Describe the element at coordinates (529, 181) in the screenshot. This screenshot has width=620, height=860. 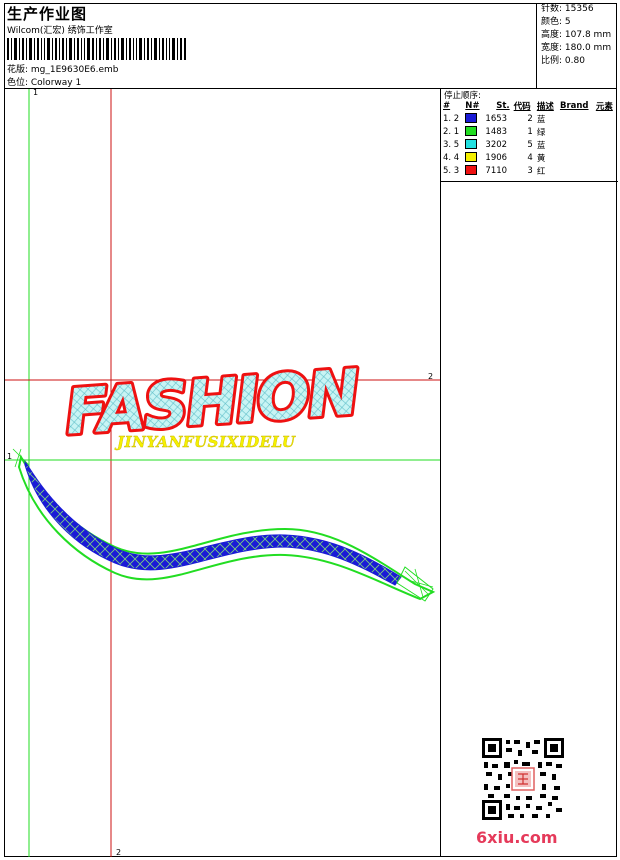
I see `divider` at that location.